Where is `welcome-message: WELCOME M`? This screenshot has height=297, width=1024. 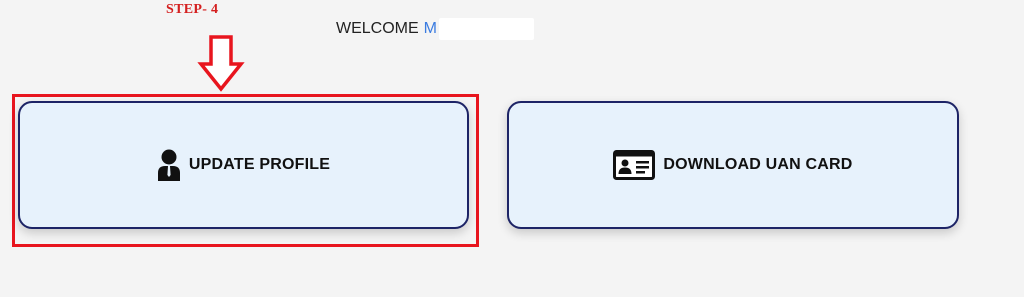 welcome-message: WELCOME M is located at coordinates (435, 29).